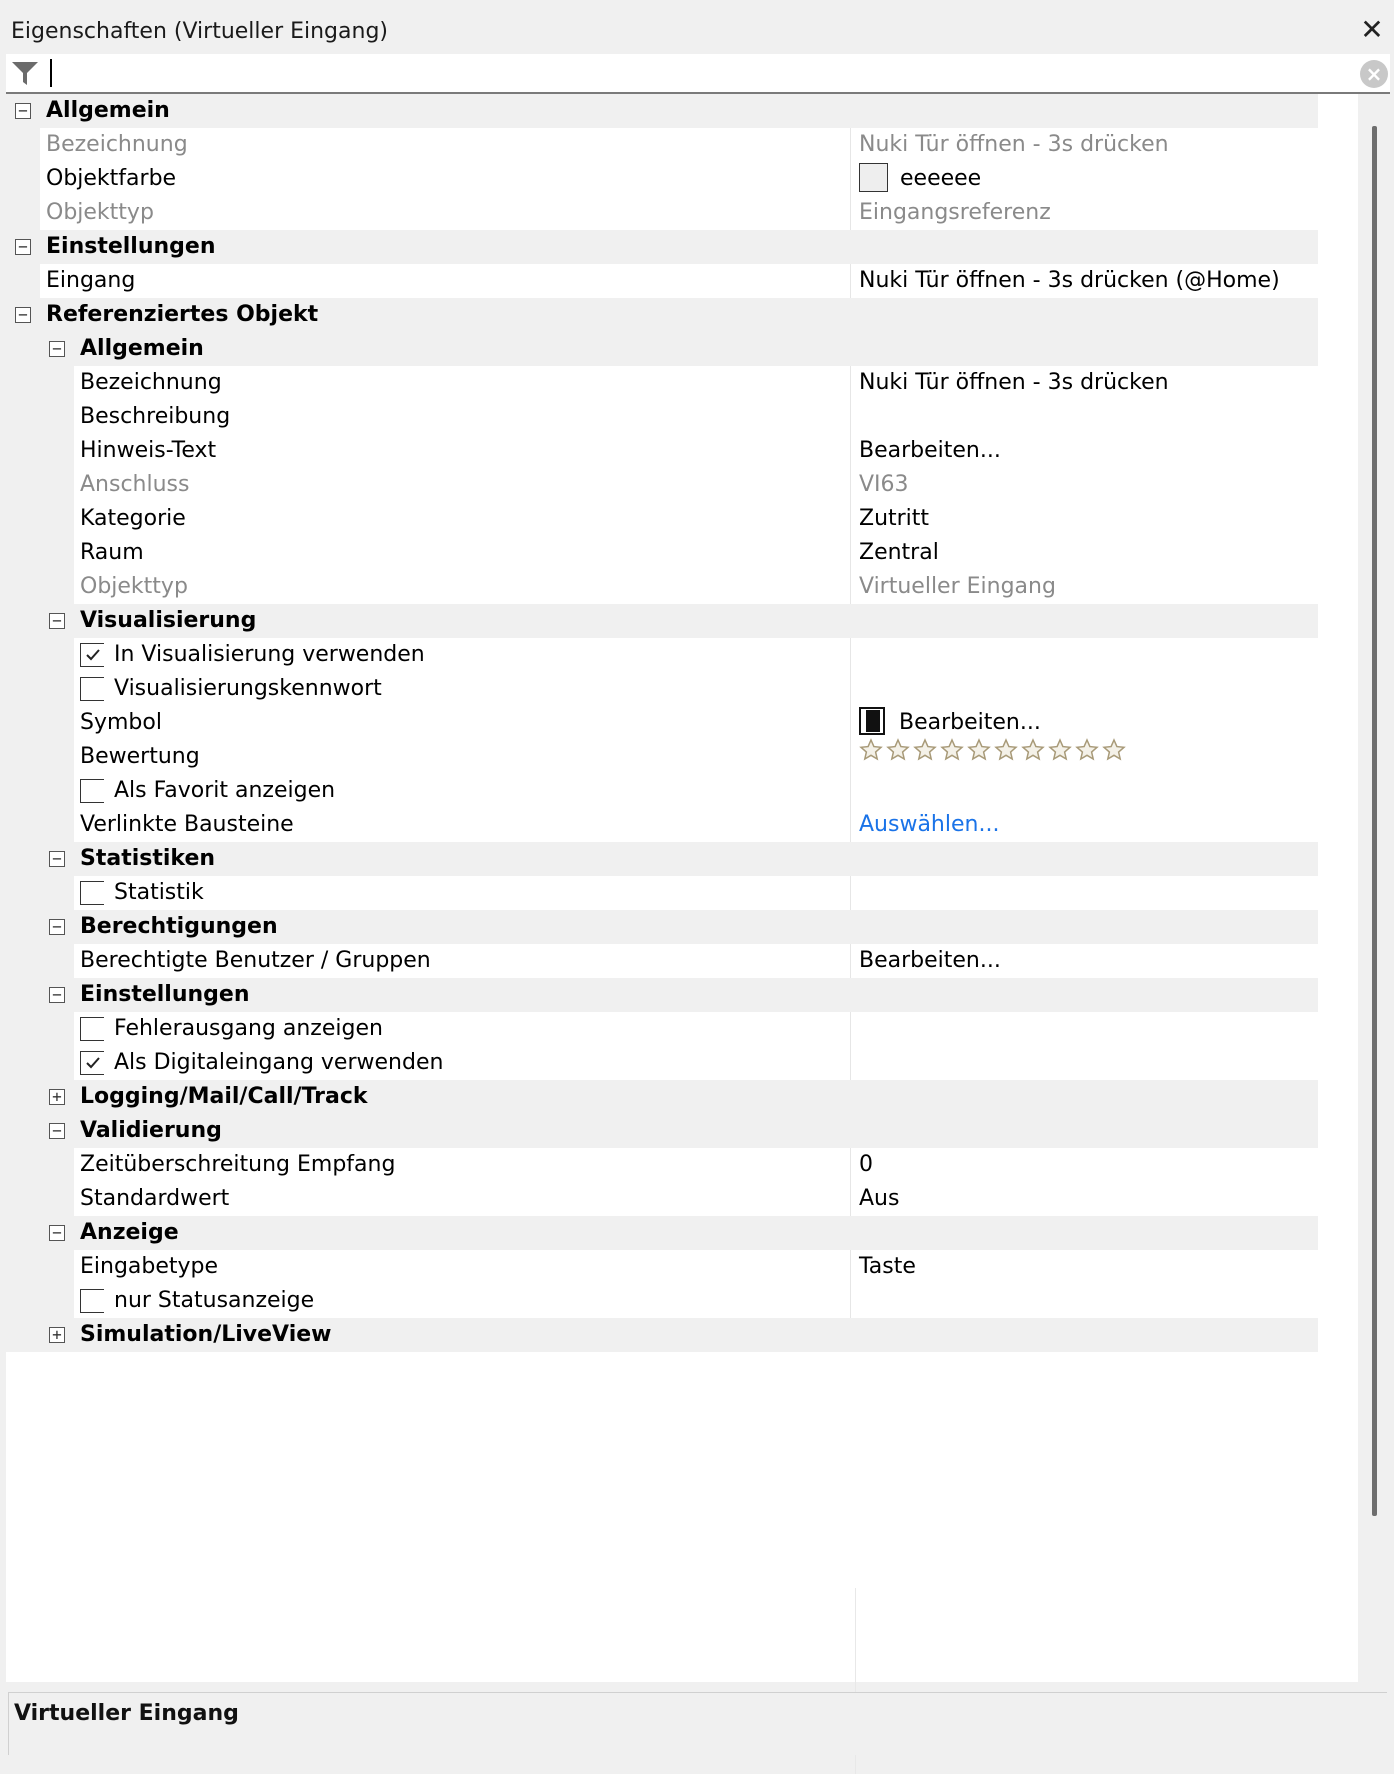 The image size is (1394, 1774). What do you see at coordinates (662, 485) in the screenshot?
I see `property-row: Anschluss VI63` at bounding box center [662, 485].